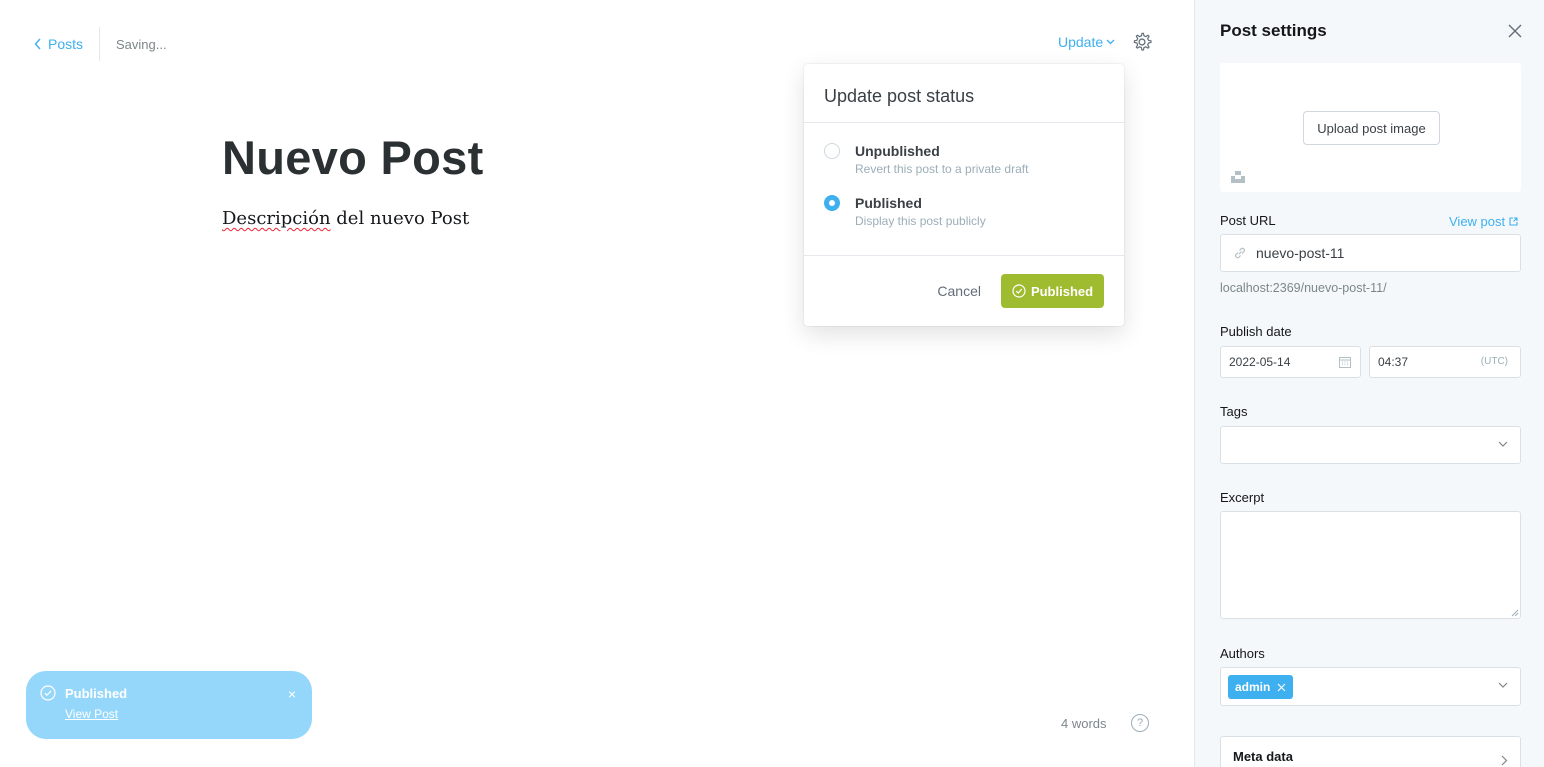 This screenshot has height=767, width=1544. Describe the element at coordinates (1062, 291) in the screenshot. I see `published-button-label: Published` at that location.